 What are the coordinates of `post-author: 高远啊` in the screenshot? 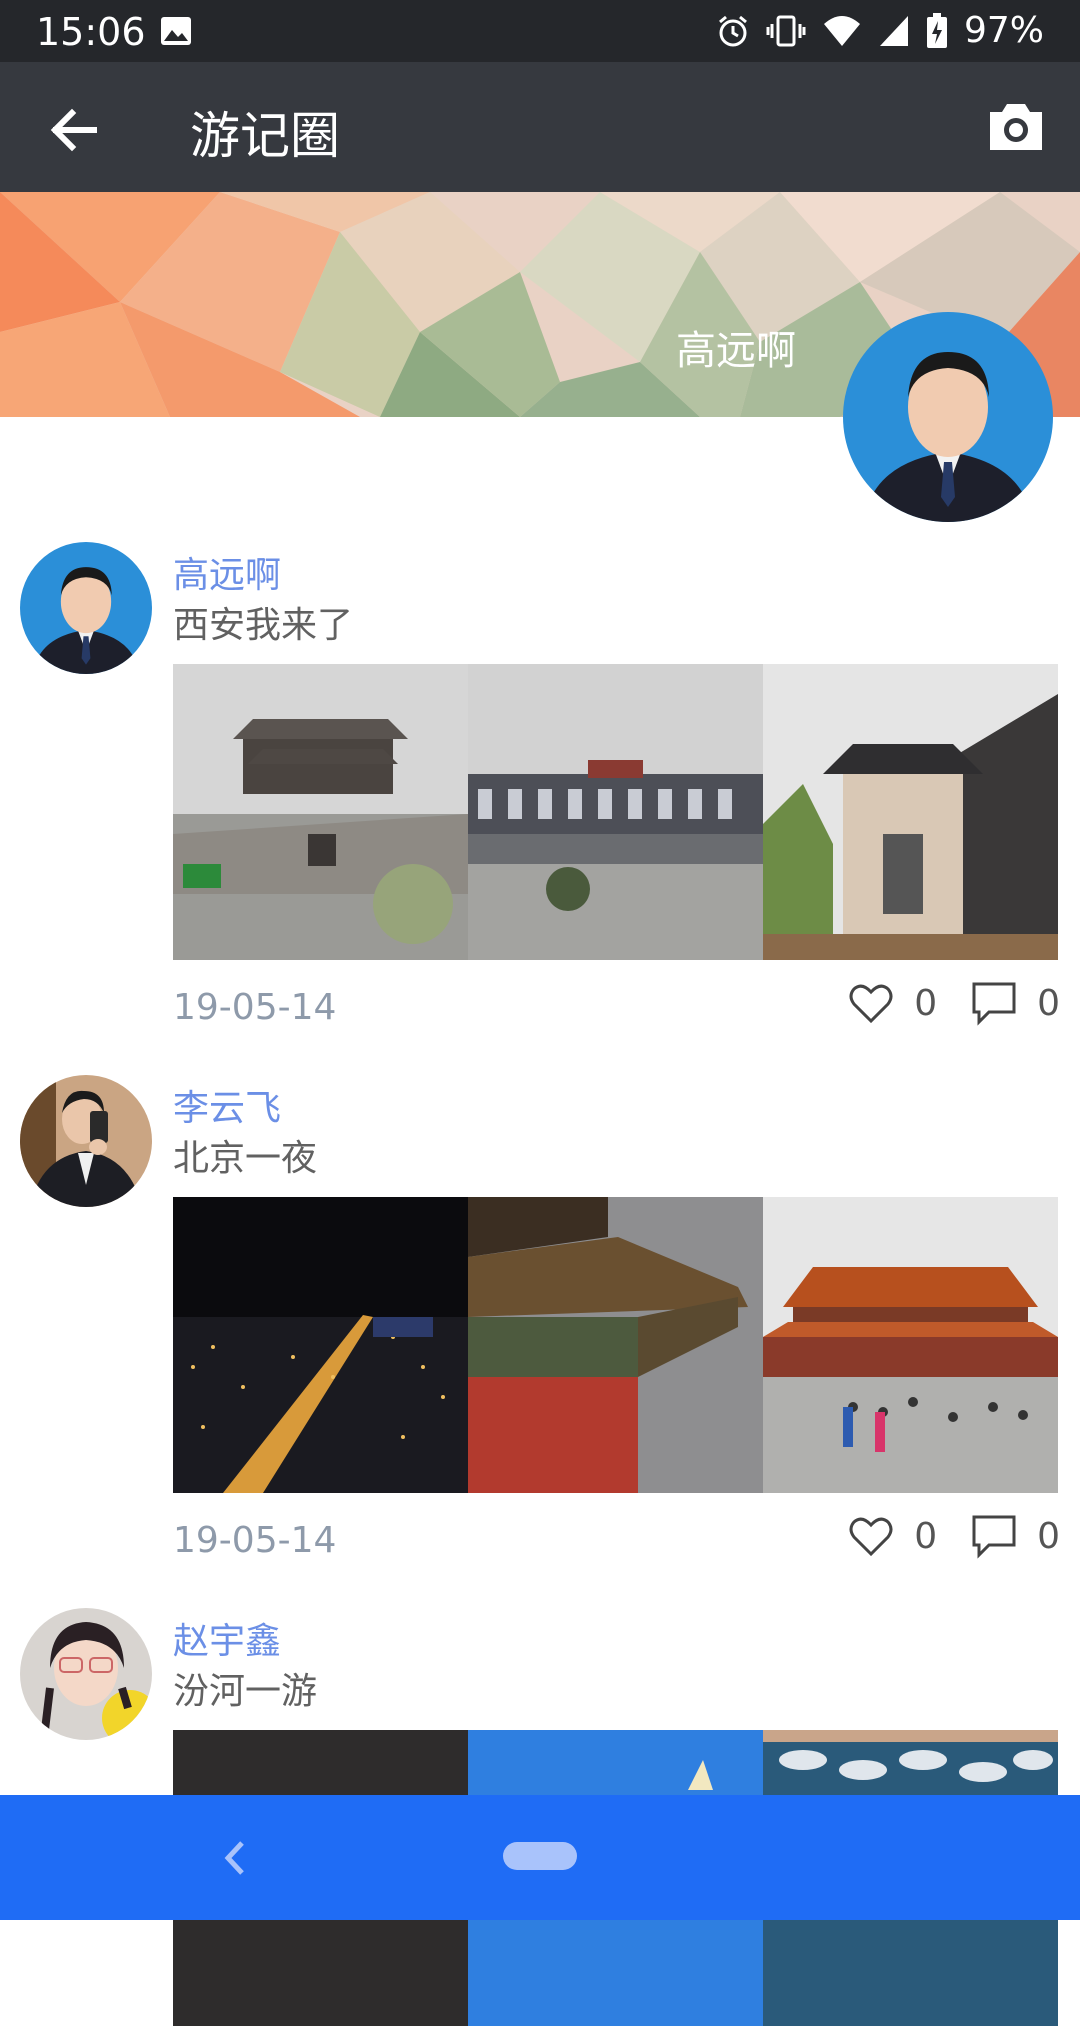 It's located at (227, 572).